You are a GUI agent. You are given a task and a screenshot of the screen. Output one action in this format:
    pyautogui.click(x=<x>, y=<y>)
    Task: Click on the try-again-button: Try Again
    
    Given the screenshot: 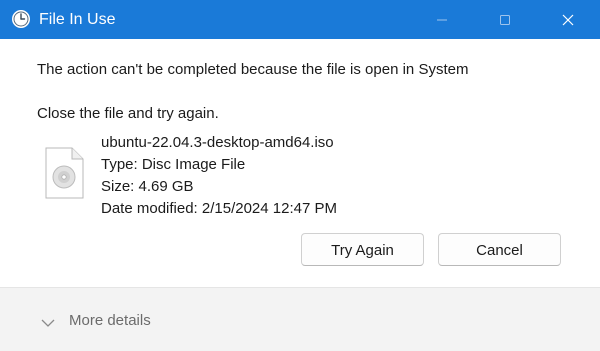 What is the action you would take?
    pyautogui.click(x=362, y=249)
    